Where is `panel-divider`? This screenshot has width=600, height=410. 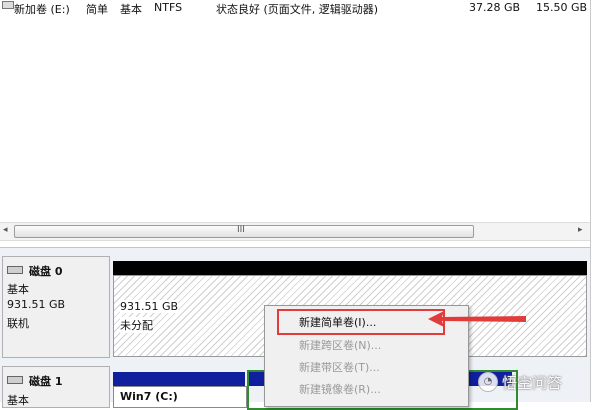 panel-divider is located at coordinates (590, 201).